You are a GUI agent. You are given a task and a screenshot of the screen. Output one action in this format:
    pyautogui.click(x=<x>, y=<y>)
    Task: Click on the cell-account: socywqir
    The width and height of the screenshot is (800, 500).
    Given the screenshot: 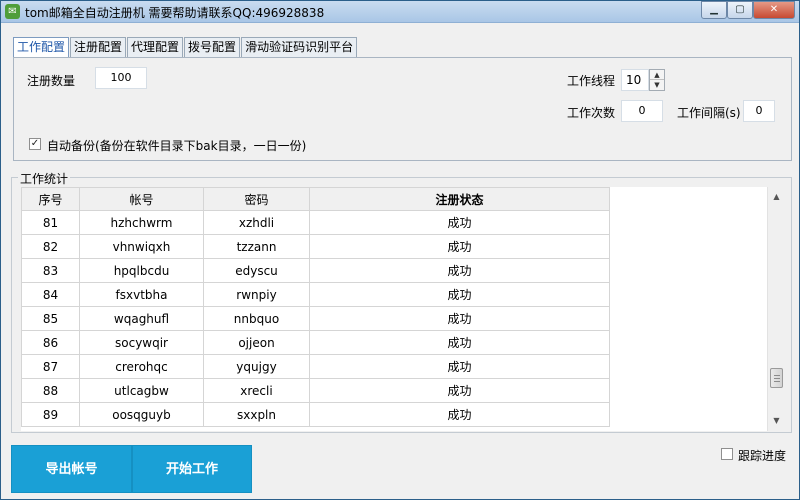 What is the action you would take?
    pyautogui.click(x=141, y=342)
    